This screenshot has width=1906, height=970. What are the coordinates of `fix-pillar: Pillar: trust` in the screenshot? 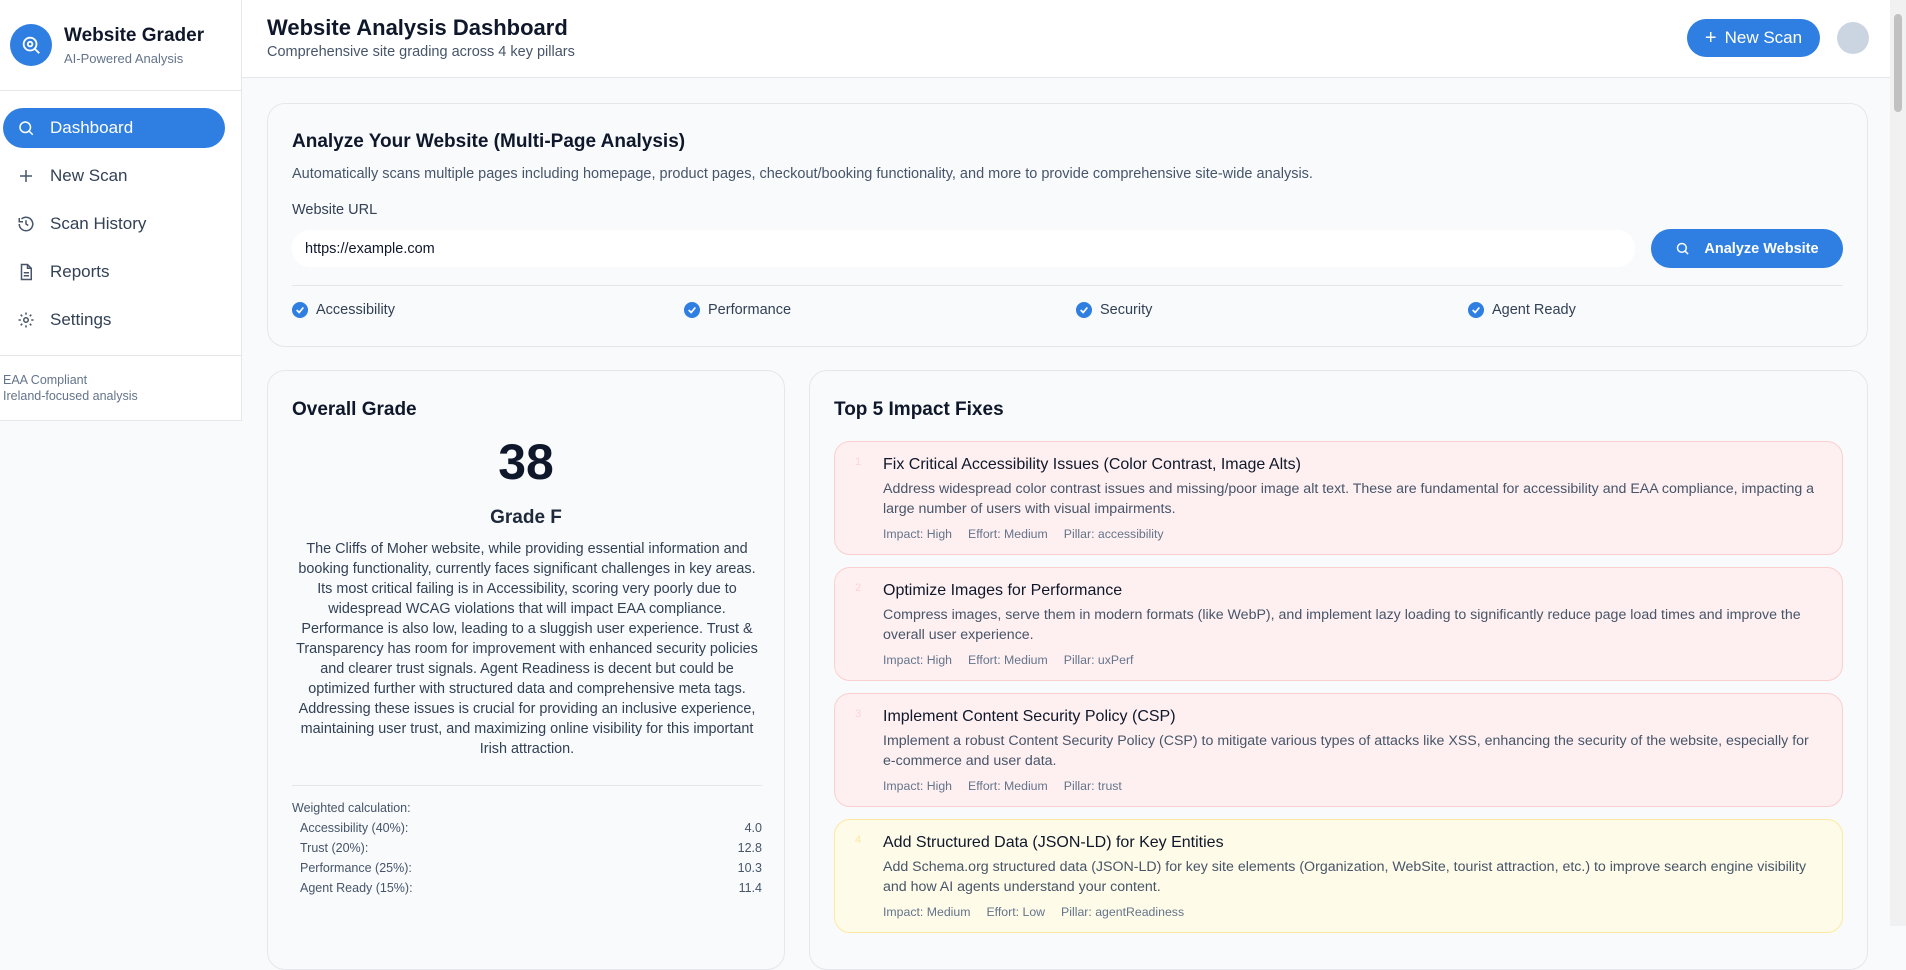 It's located at (1092, 786).